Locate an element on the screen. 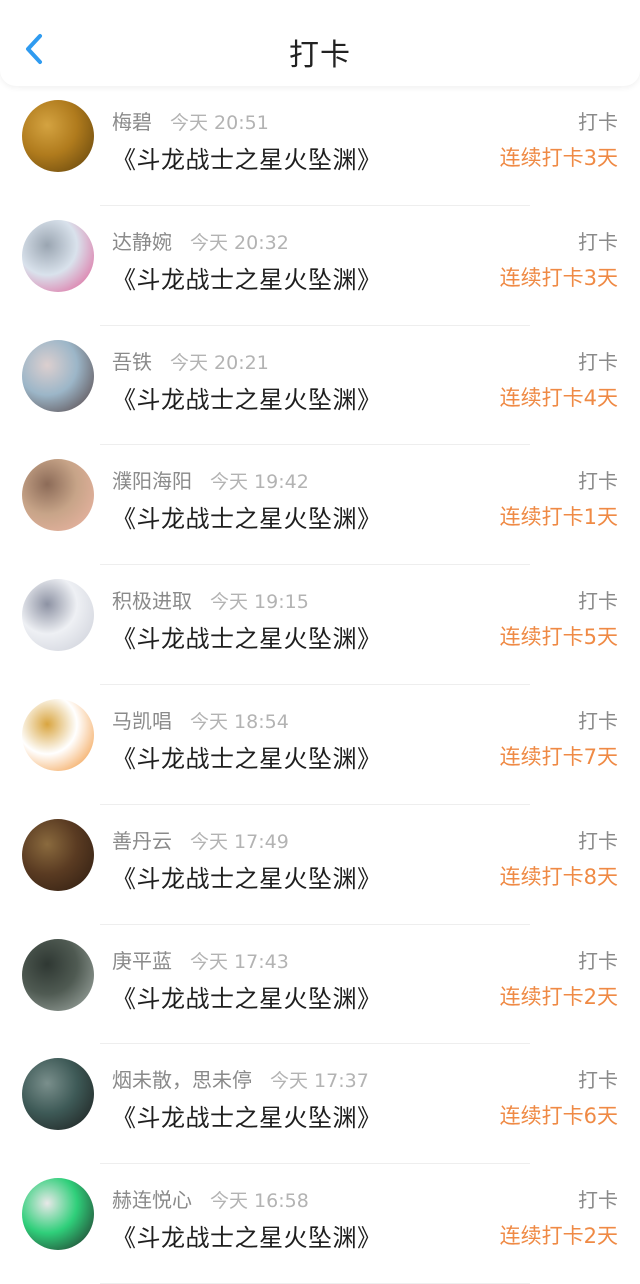  page-title: 打卡 is located at coordinates (320, 55).